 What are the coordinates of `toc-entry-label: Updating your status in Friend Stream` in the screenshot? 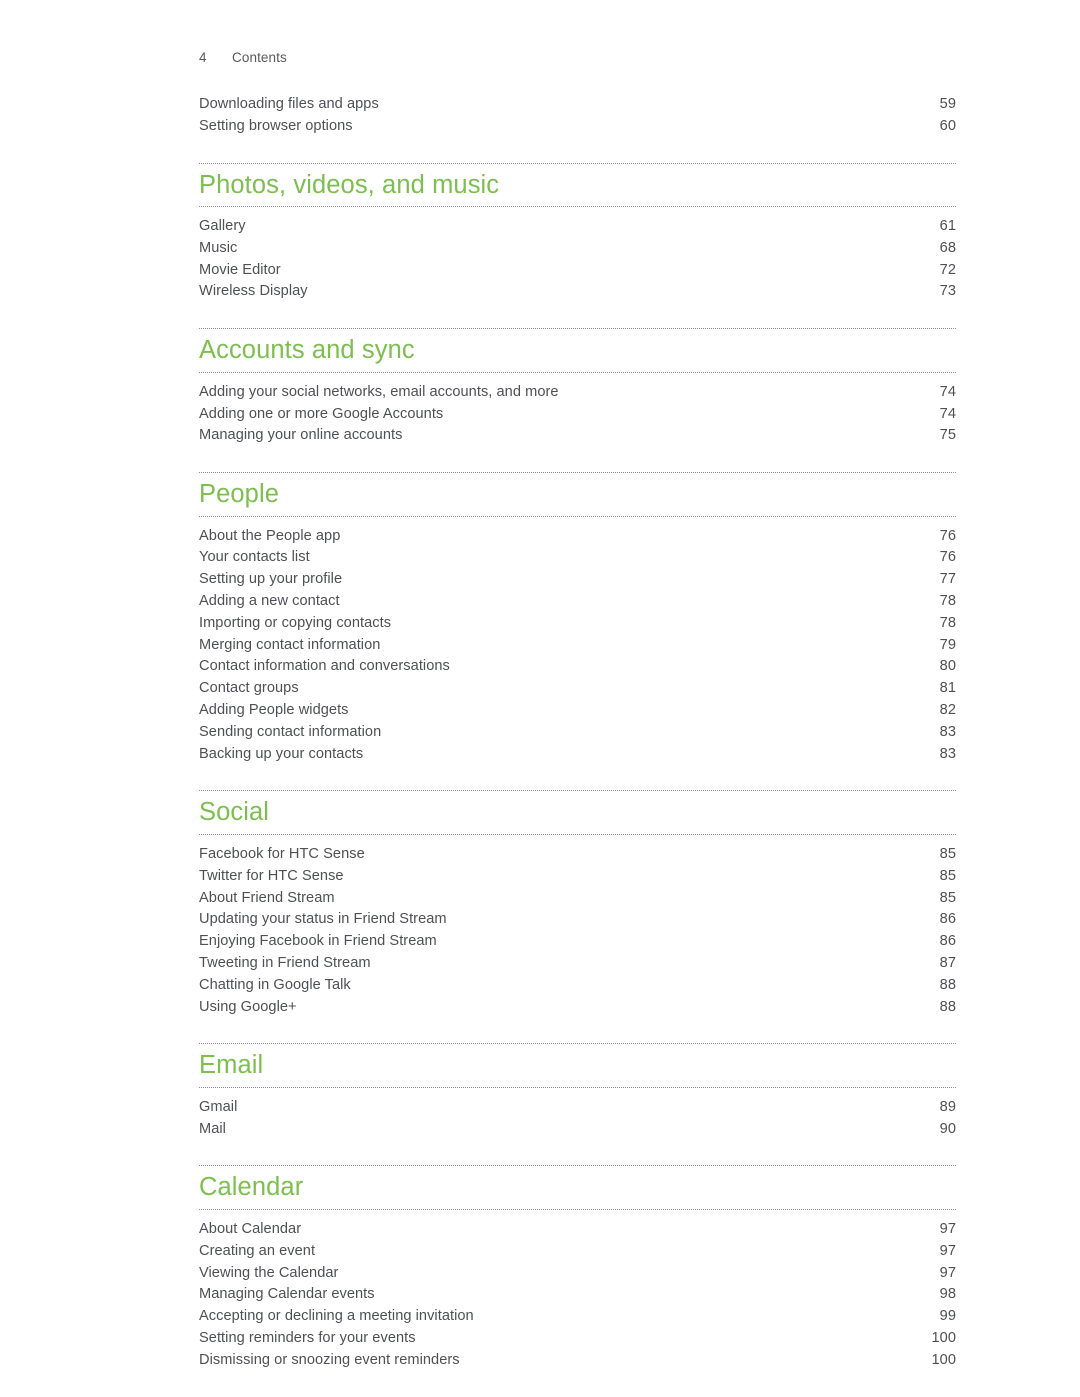 It's located at (323, 919).